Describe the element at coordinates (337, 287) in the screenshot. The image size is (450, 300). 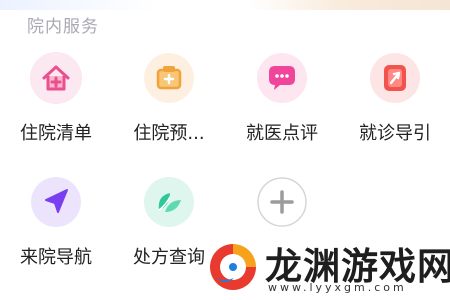
I see `watermark-url: www.lyyxgm.com` at that location.